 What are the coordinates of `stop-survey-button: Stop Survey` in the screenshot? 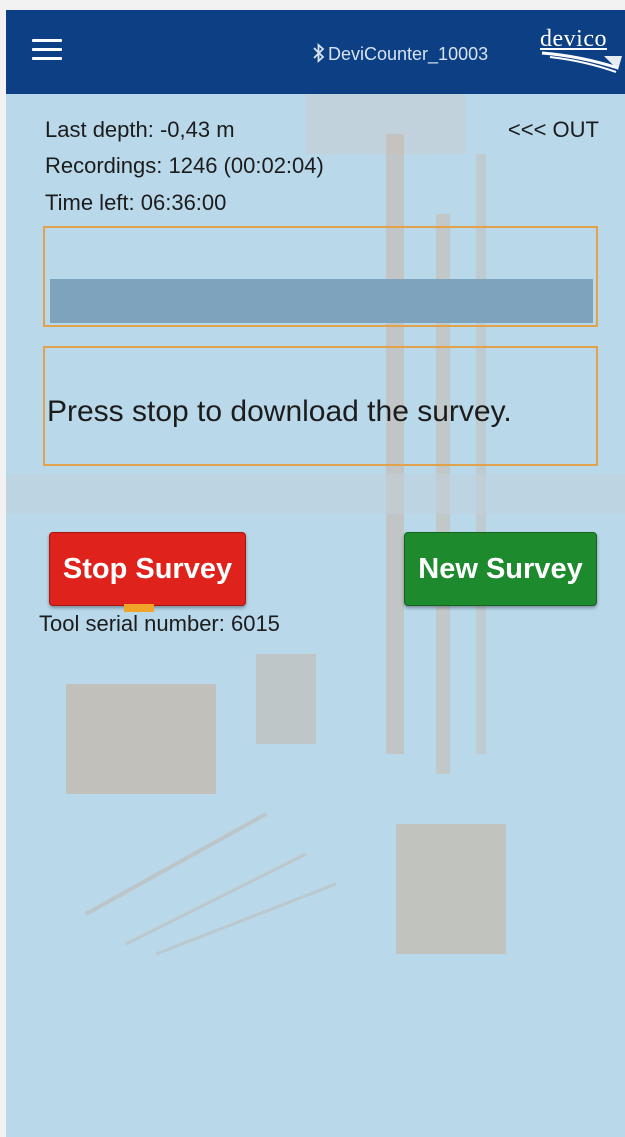 It's located at (147, 569).